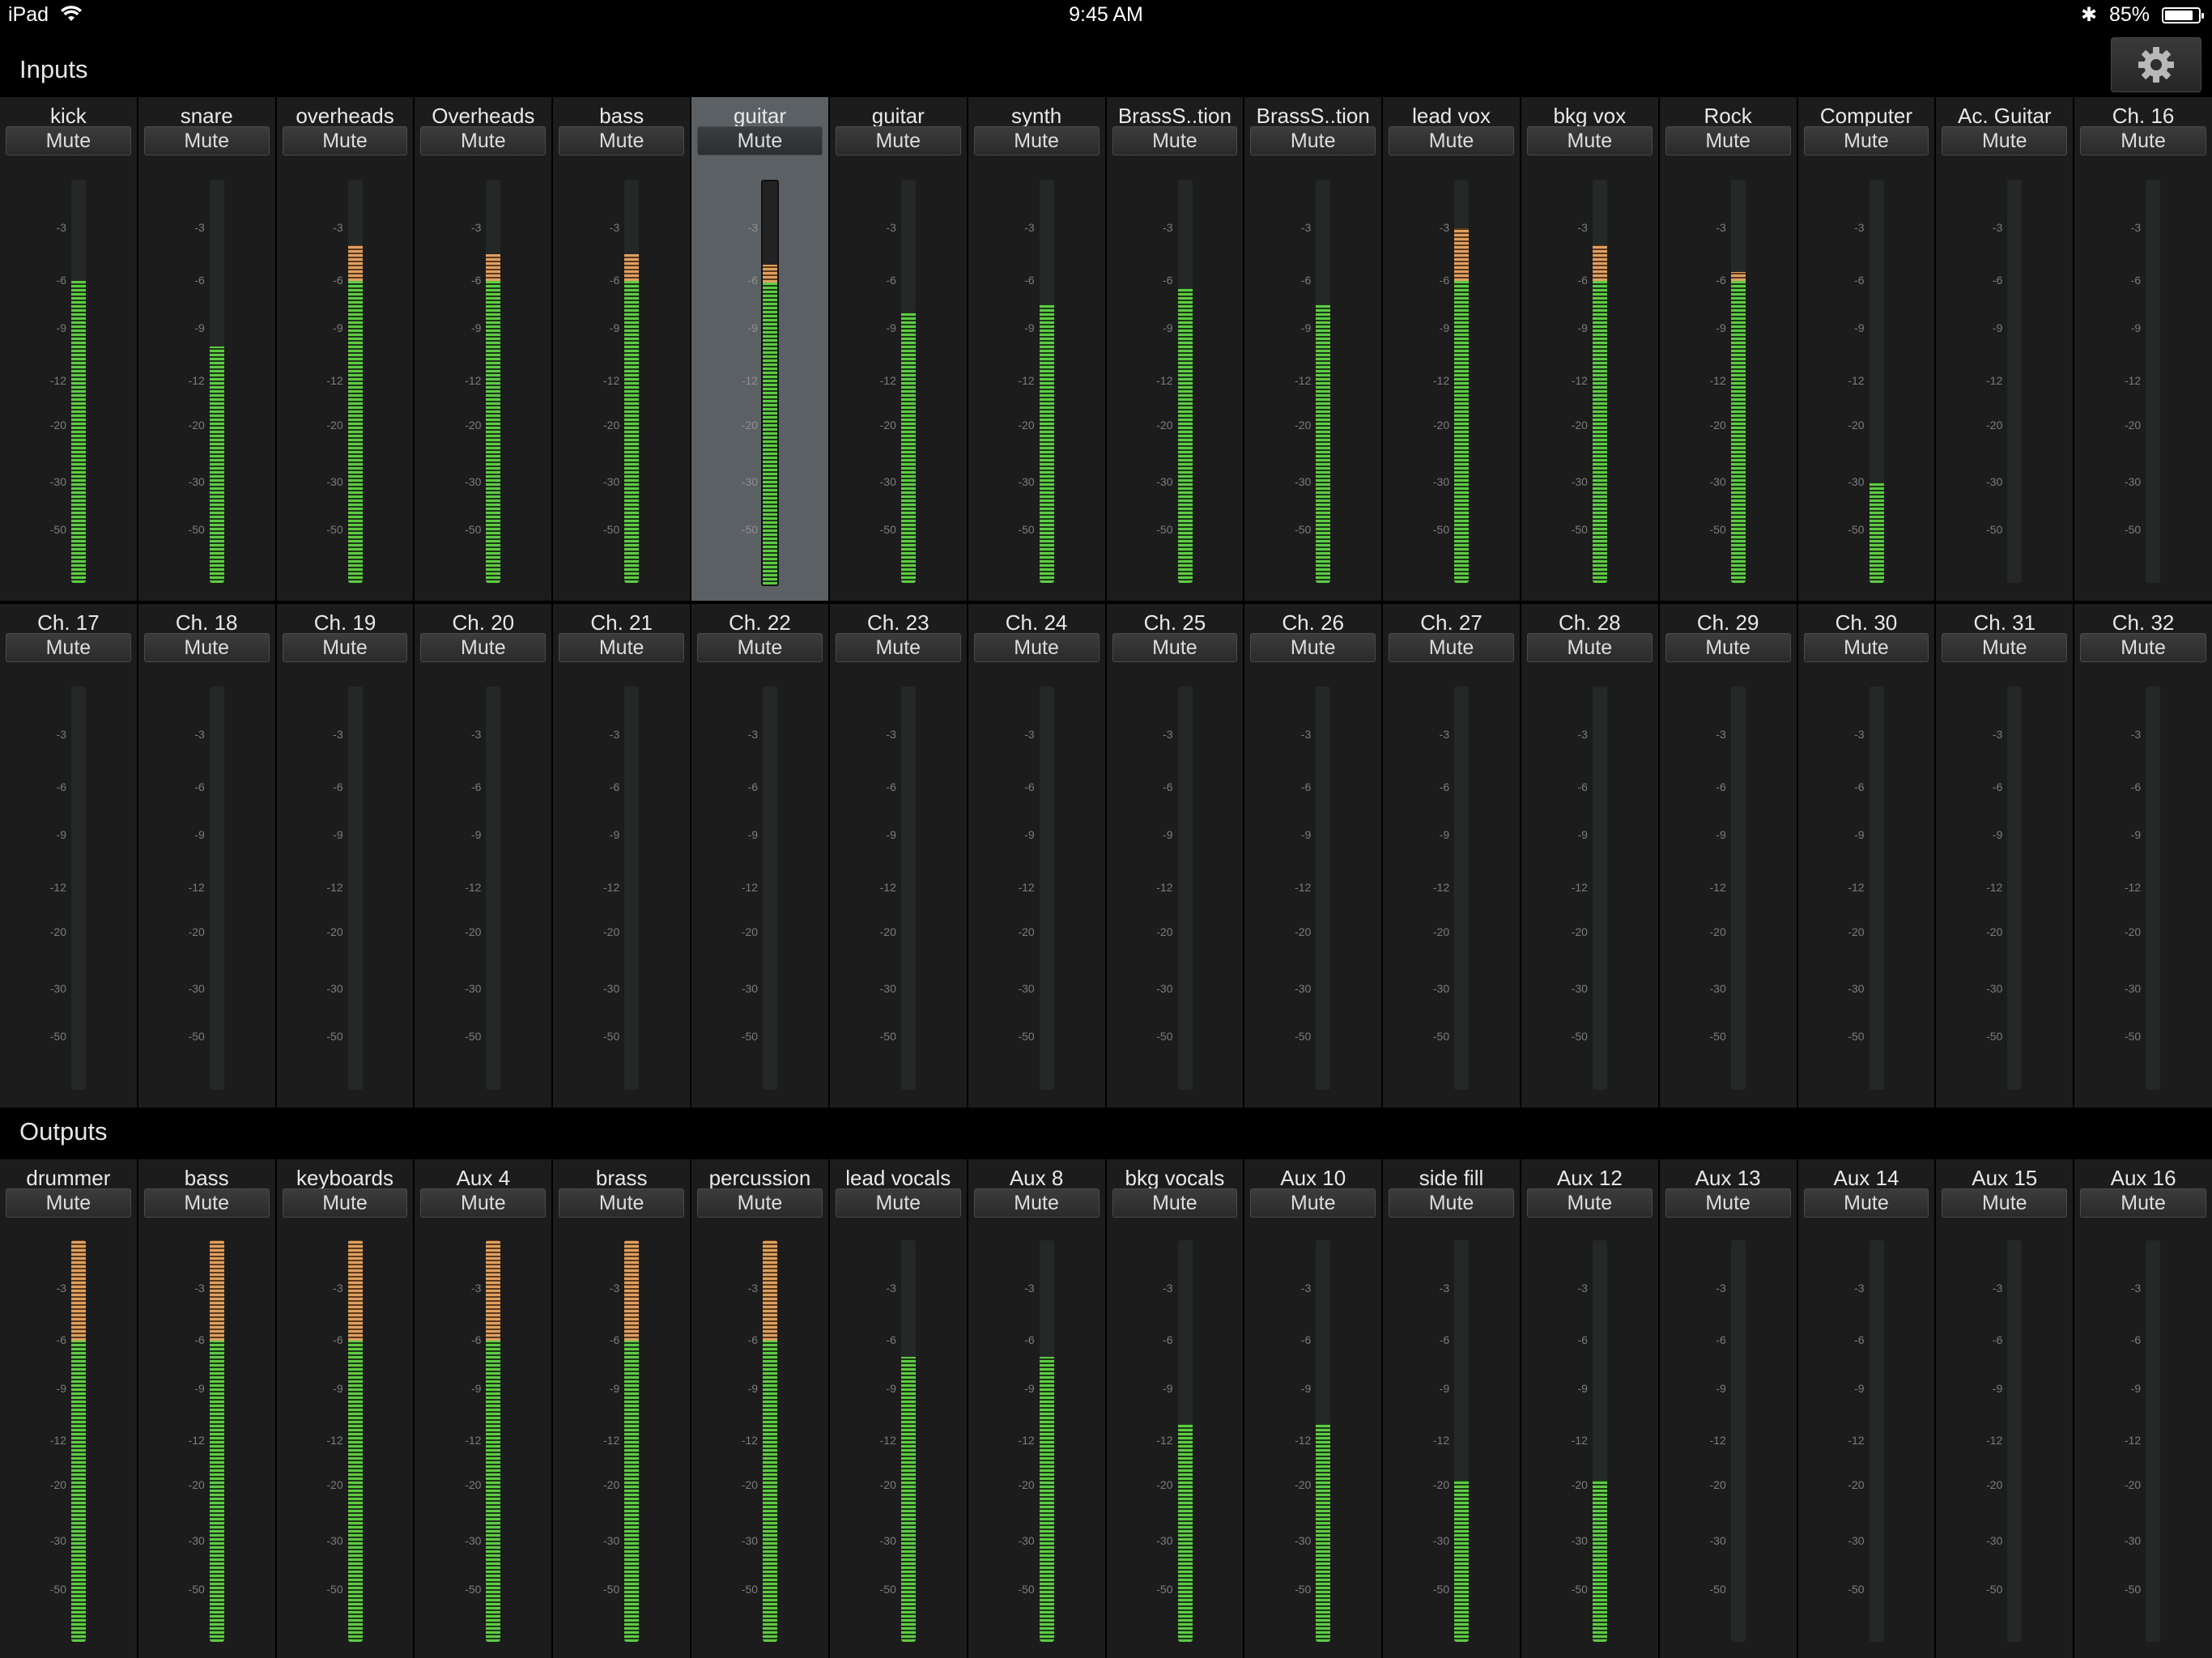  I want to click on meter-scale-label: -3, so click(1306, 227).